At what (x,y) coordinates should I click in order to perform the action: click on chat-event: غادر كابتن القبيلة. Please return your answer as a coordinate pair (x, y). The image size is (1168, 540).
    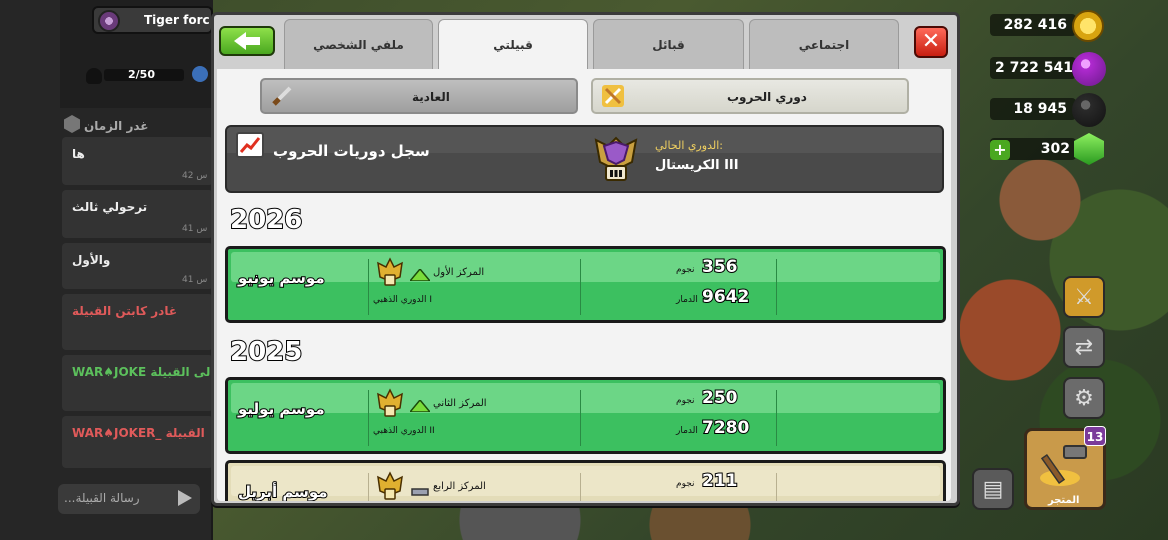
    Looking at the image, I should click on (137, 322).